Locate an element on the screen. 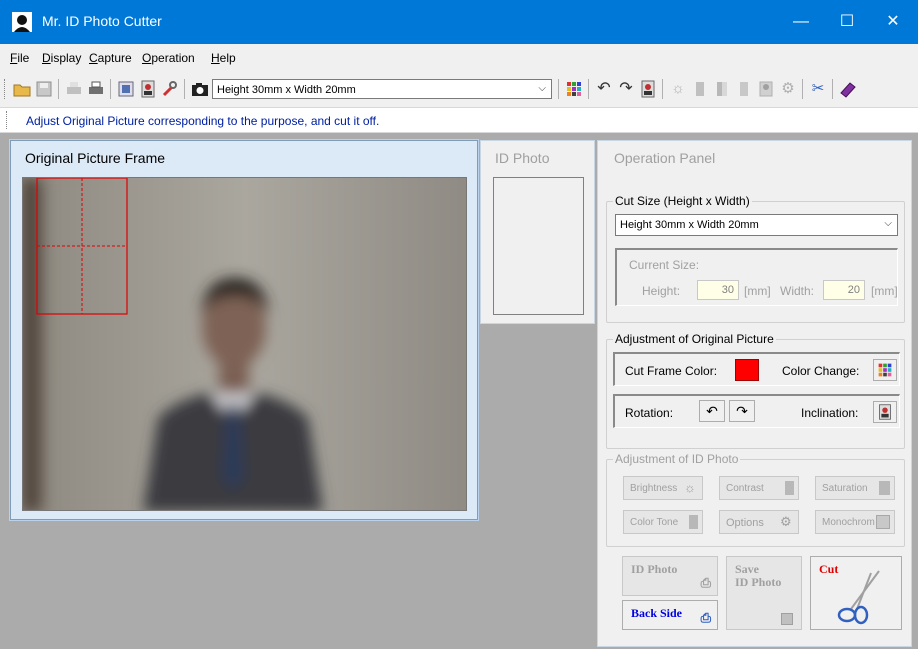 This screenshot has width=918, height=649. title-bar: Mr. ID Photo Cutter — ☐ ✕ is located at coordinates (459, 22).